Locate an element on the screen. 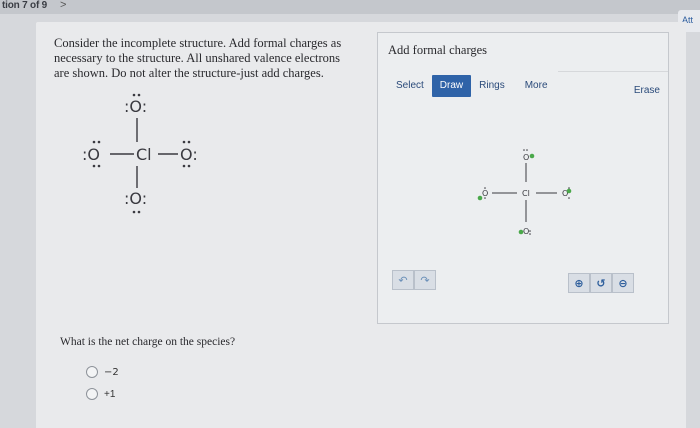  reset-view-icon: ↺ is located at coordinates (601, 283).